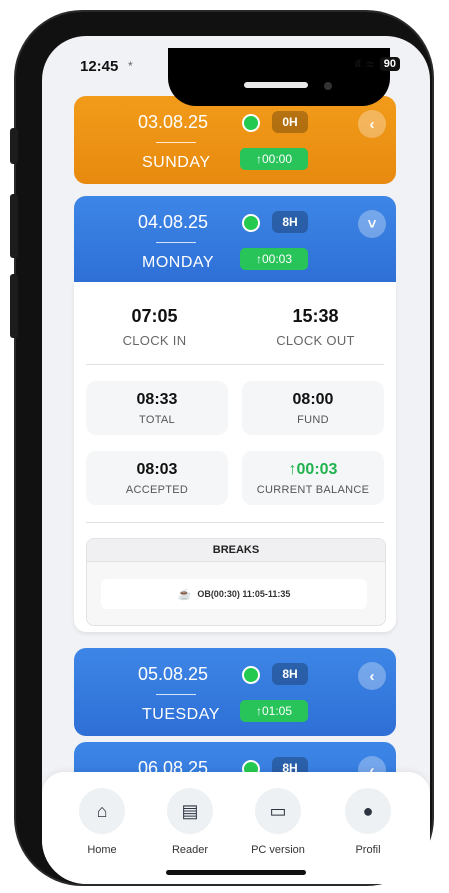  I want to click on stat-current-balance: ↑00:03 CURRENT BALANCE, so click(313, 478).